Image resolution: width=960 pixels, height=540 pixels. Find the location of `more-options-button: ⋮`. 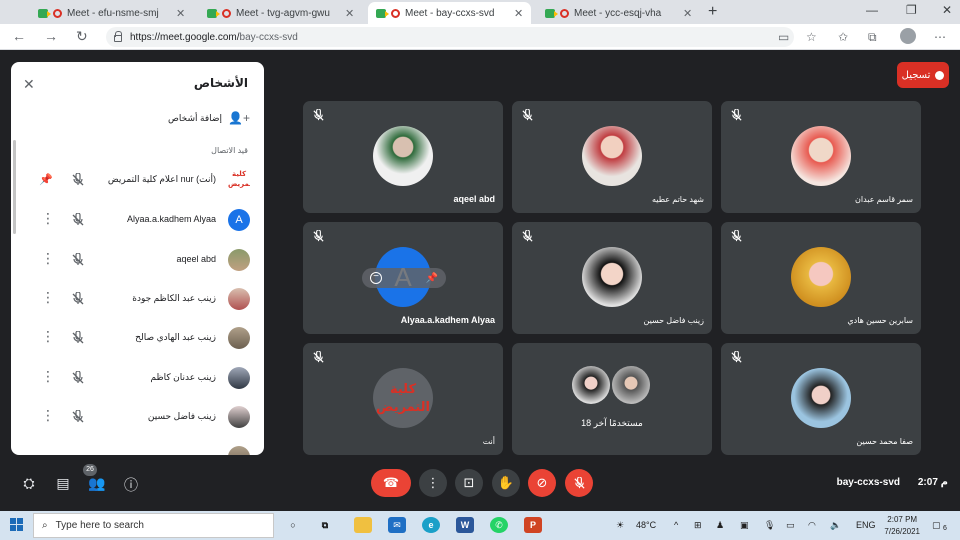

more-options-button: ⋮ is located at coordinates (433, 483).